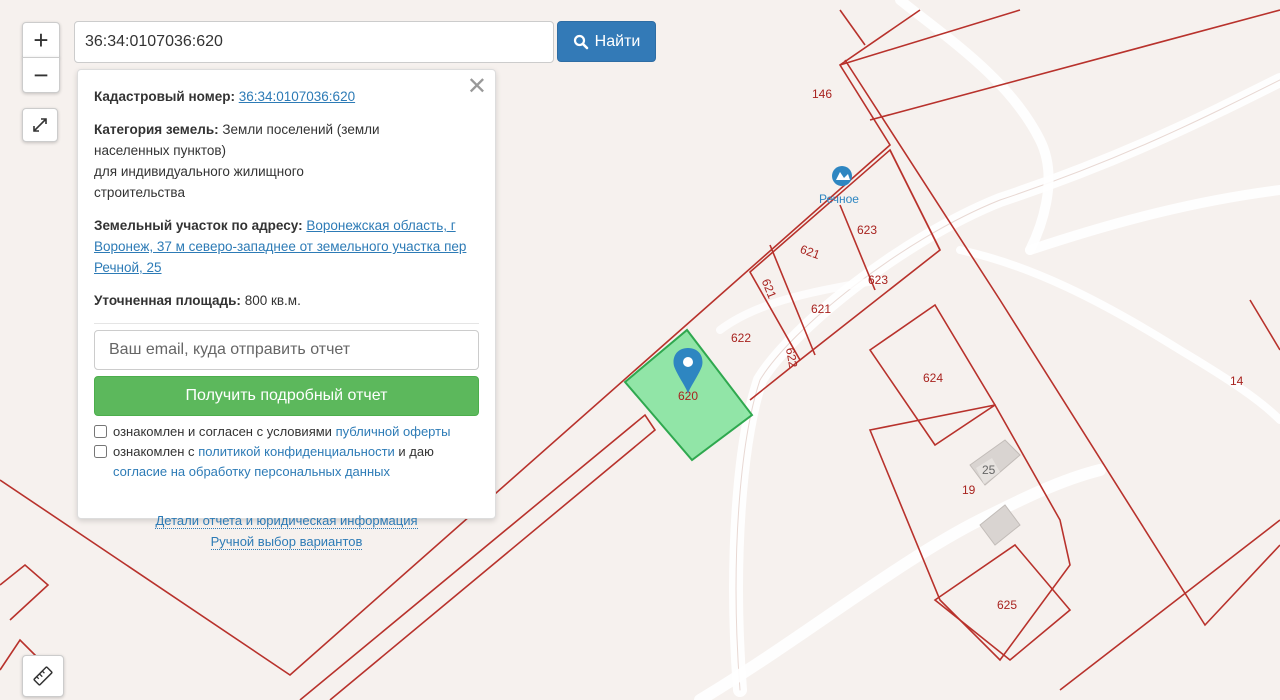 The width and height of the screenshot is (1280, 700). I want to click on plot-label-146: 146, so click(822, 94).